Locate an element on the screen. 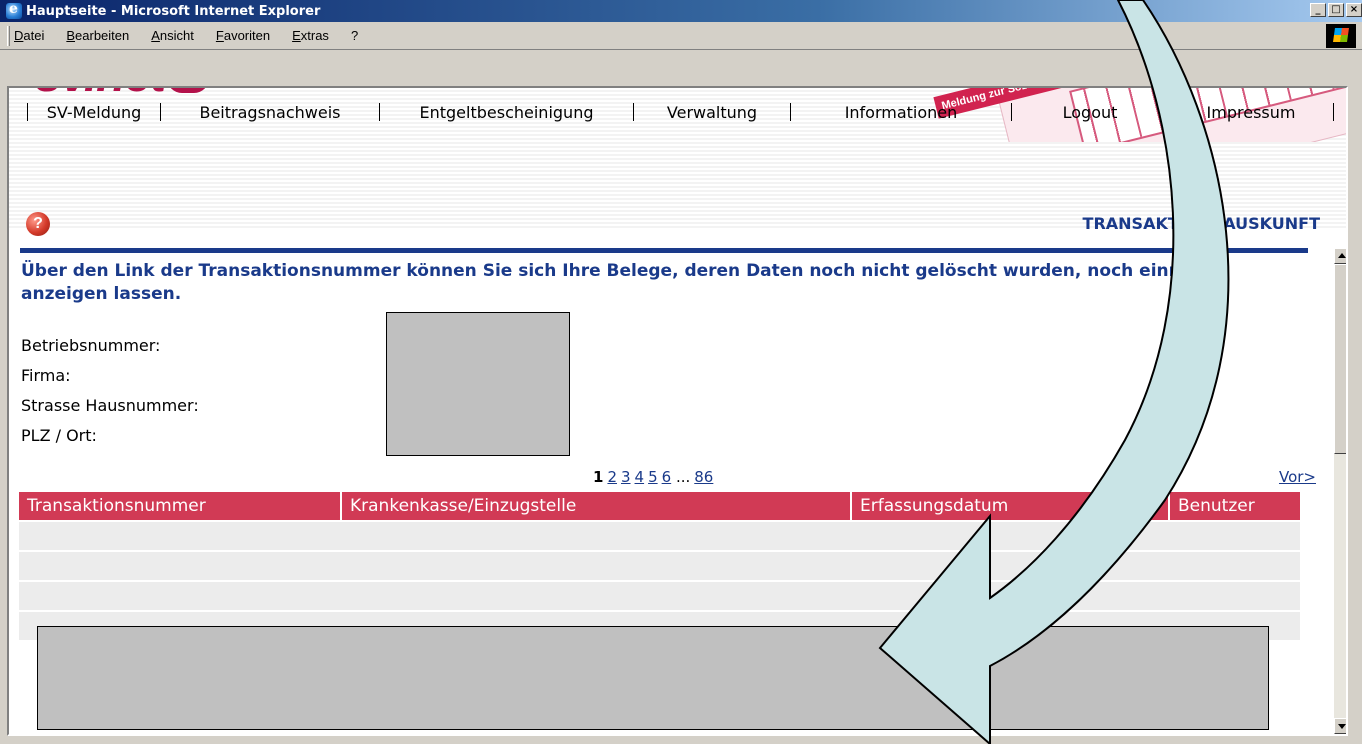 This screenshot has width=1362, height=744. header-benutzer: Benutzer is located at coordinates (1235, 506).